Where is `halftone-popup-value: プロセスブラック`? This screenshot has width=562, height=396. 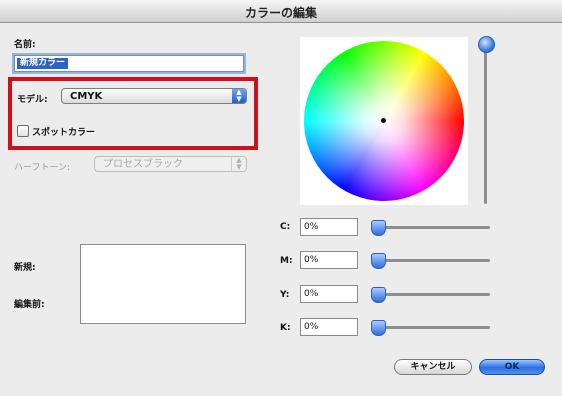
halftone-popup-value: プロセスブラック is located at coordinates (143, 164).